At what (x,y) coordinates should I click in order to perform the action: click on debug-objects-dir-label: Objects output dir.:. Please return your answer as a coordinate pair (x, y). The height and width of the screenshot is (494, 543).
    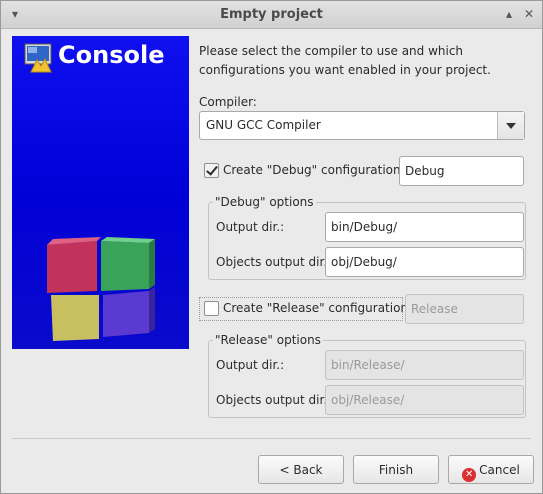
    Looking at the image, I should click on (274, 262).